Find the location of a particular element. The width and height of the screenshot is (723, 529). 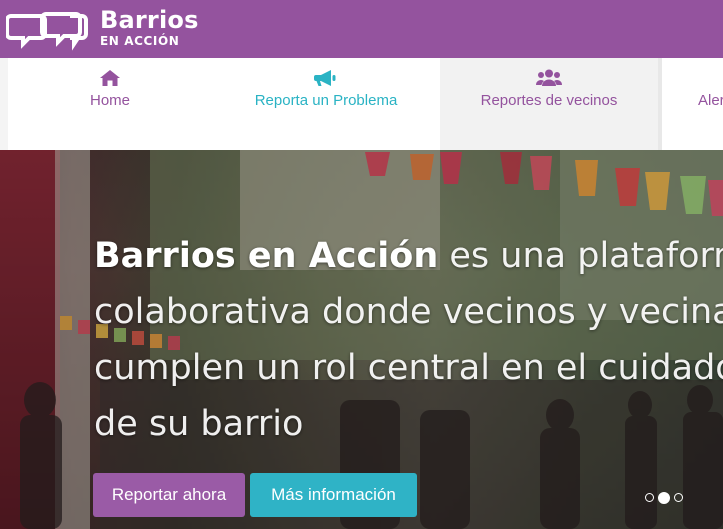

nav-item-neighbor-reports: Reportes de vecinos is located at coordinates (549, 104).